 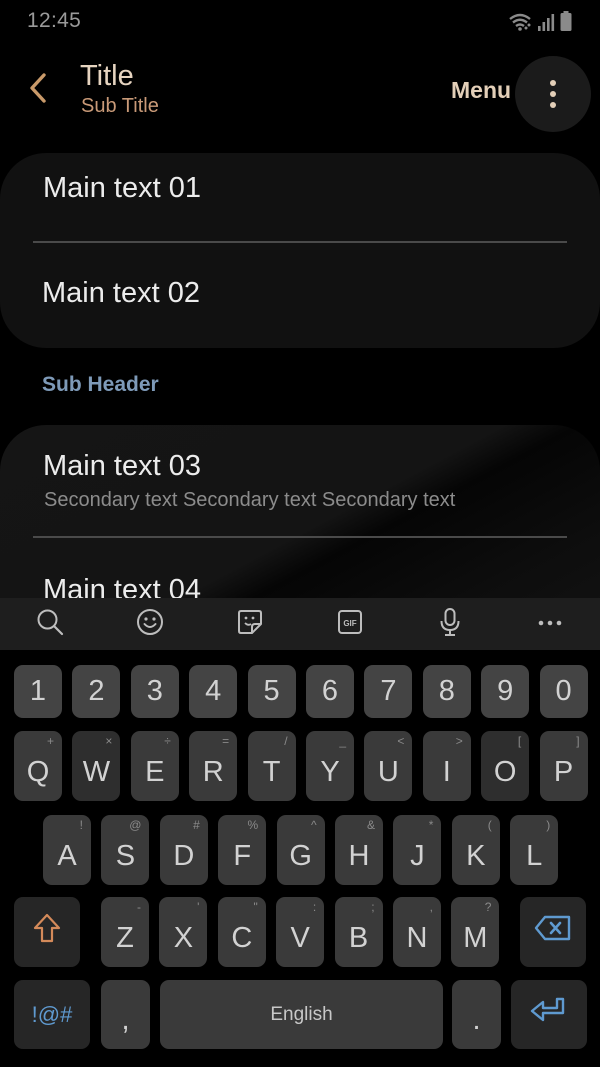 I want to click on key-9: 9, so click(x=505, y=691).